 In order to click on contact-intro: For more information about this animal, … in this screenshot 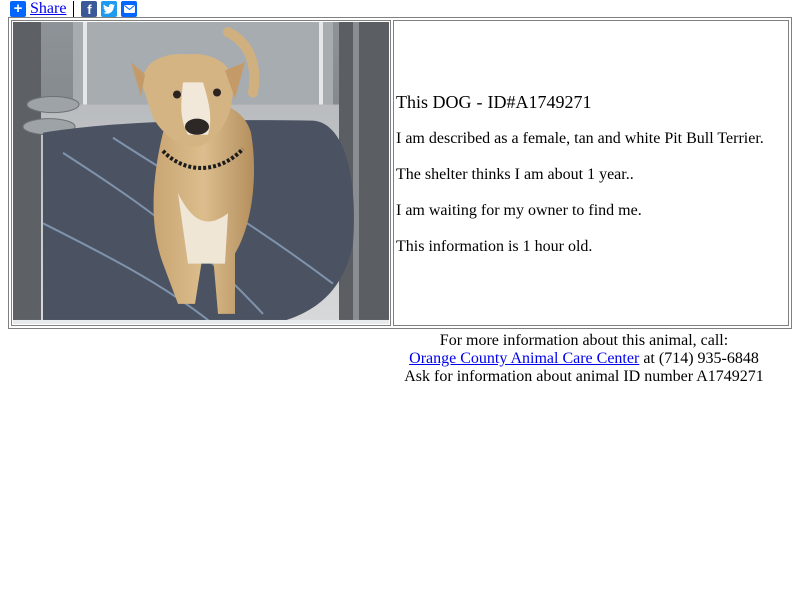, I will do `click(584, 340)`.